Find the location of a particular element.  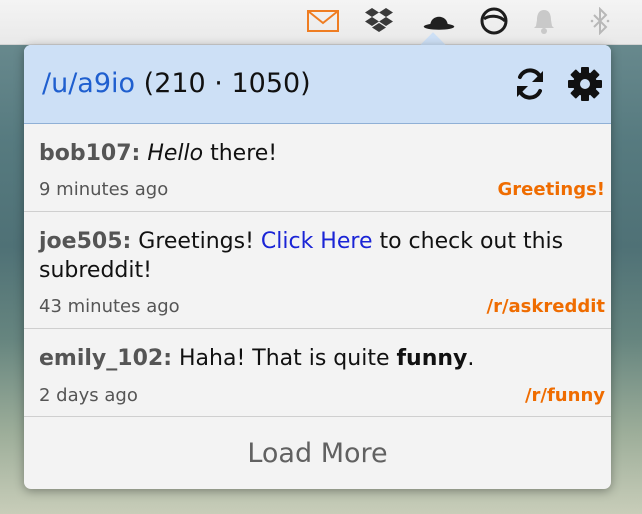

popup-header: /u/a9io (210 · 1050) is located at coordinates (317, 84).